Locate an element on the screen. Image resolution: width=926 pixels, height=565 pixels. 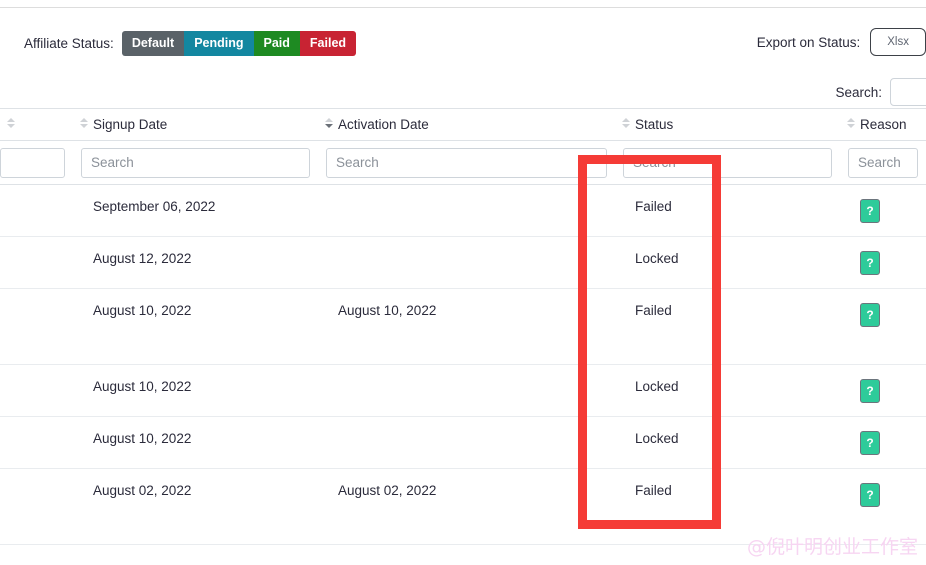
filter-cell-reason is located at coordinates (883, 162).